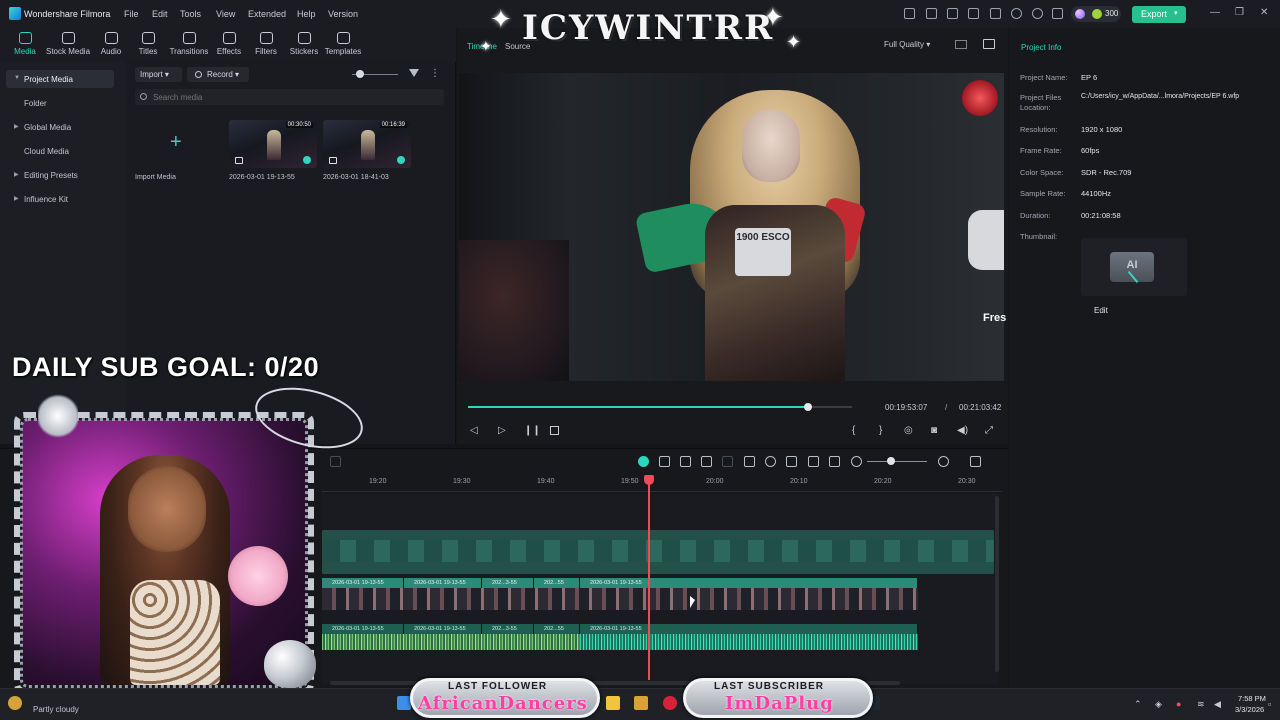 This screenshot has width=1280, height=720. What do you see at coordinates (60, 151) in the screenshot?
I see `sidebar-item-cloud-media: Cloud Media` at bounding box center [60, 151].